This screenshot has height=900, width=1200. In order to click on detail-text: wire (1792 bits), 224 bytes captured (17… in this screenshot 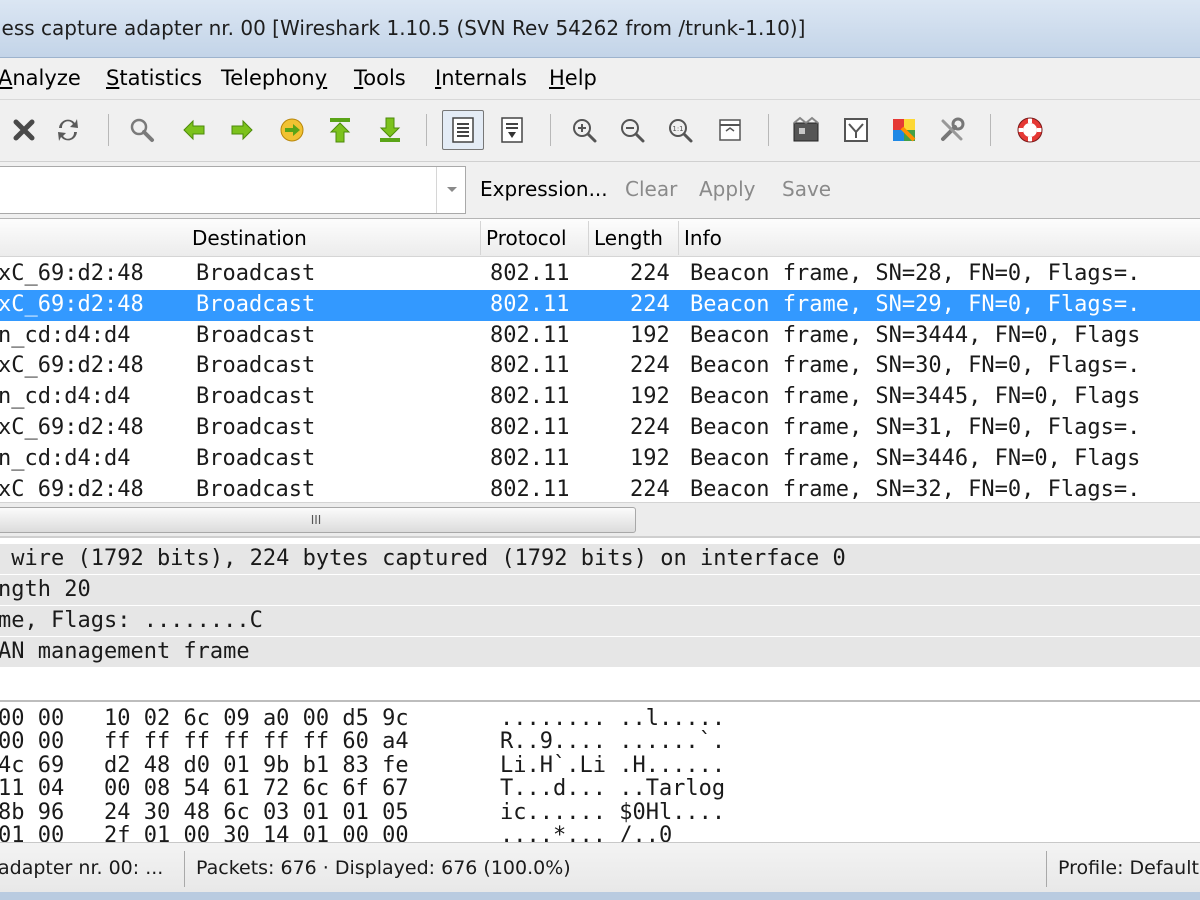, I will do `click(423, 558)`.